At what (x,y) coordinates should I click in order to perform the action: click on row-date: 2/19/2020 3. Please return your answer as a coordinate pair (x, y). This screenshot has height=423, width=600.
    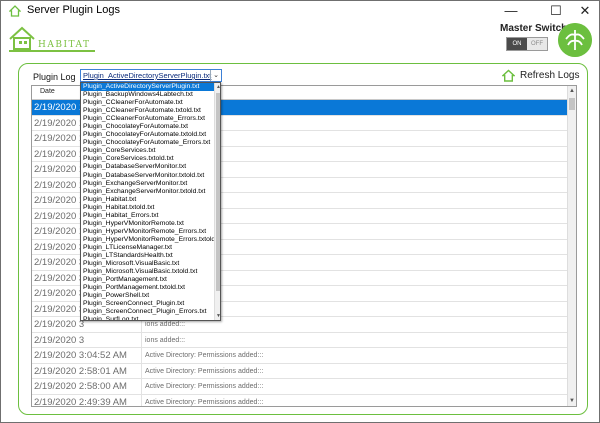
    Looking at the image, I should click on (88, 340).